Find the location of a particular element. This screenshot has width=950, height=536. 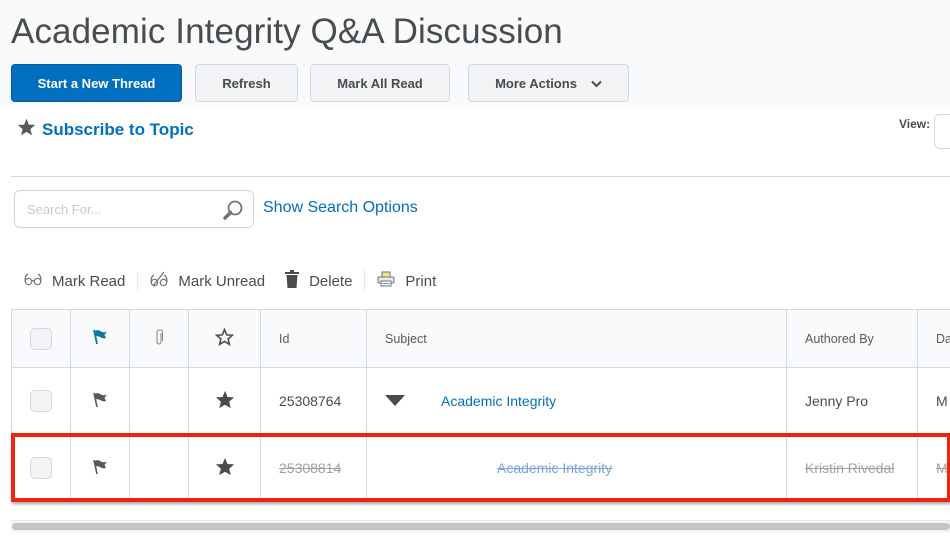

more-actions-button: More Actions is located at coordinates (548, 83).